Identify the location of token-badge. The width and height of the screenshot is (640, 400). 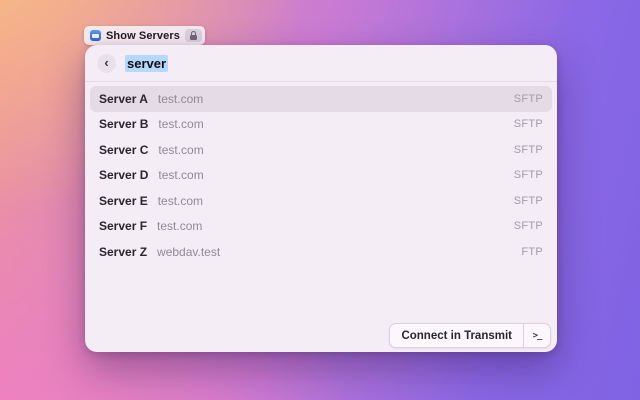
(193, 35).